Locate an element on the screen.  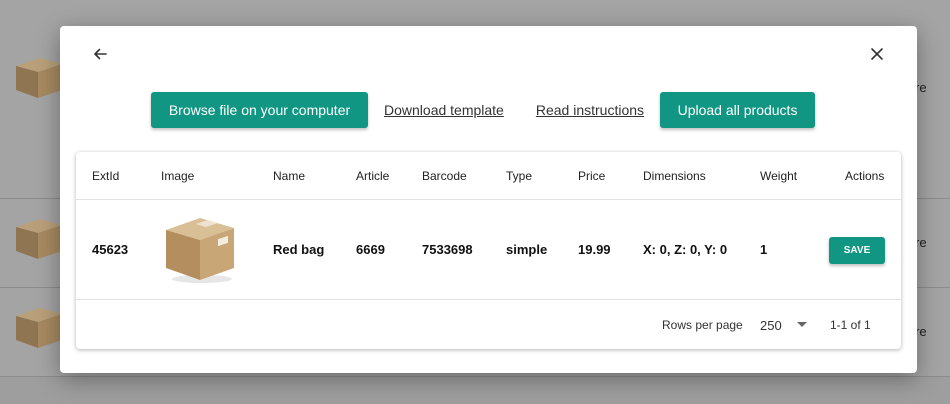
arrow-left-icon is located at coordinates (100, 54).